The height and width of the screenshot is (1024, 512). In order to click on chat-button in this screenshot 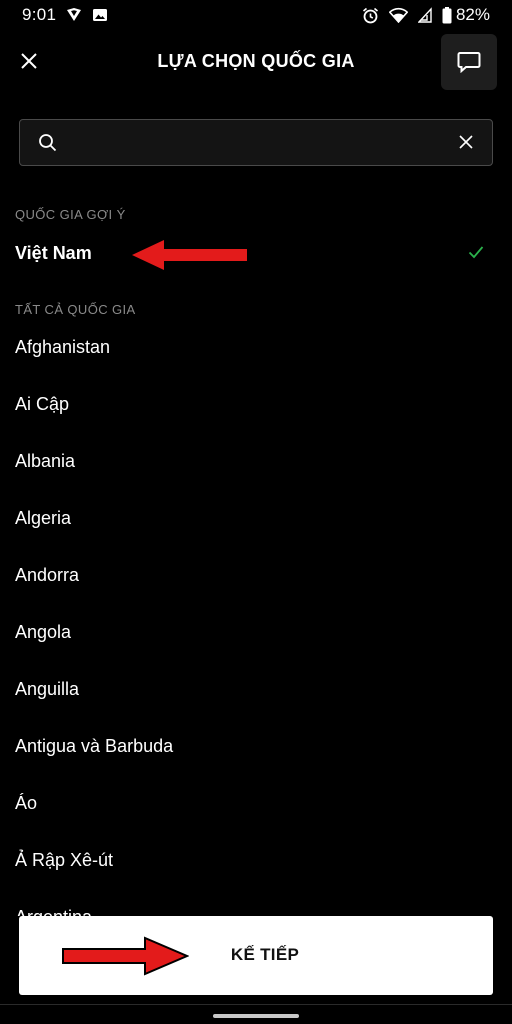, I will do `click(469, 62)`.